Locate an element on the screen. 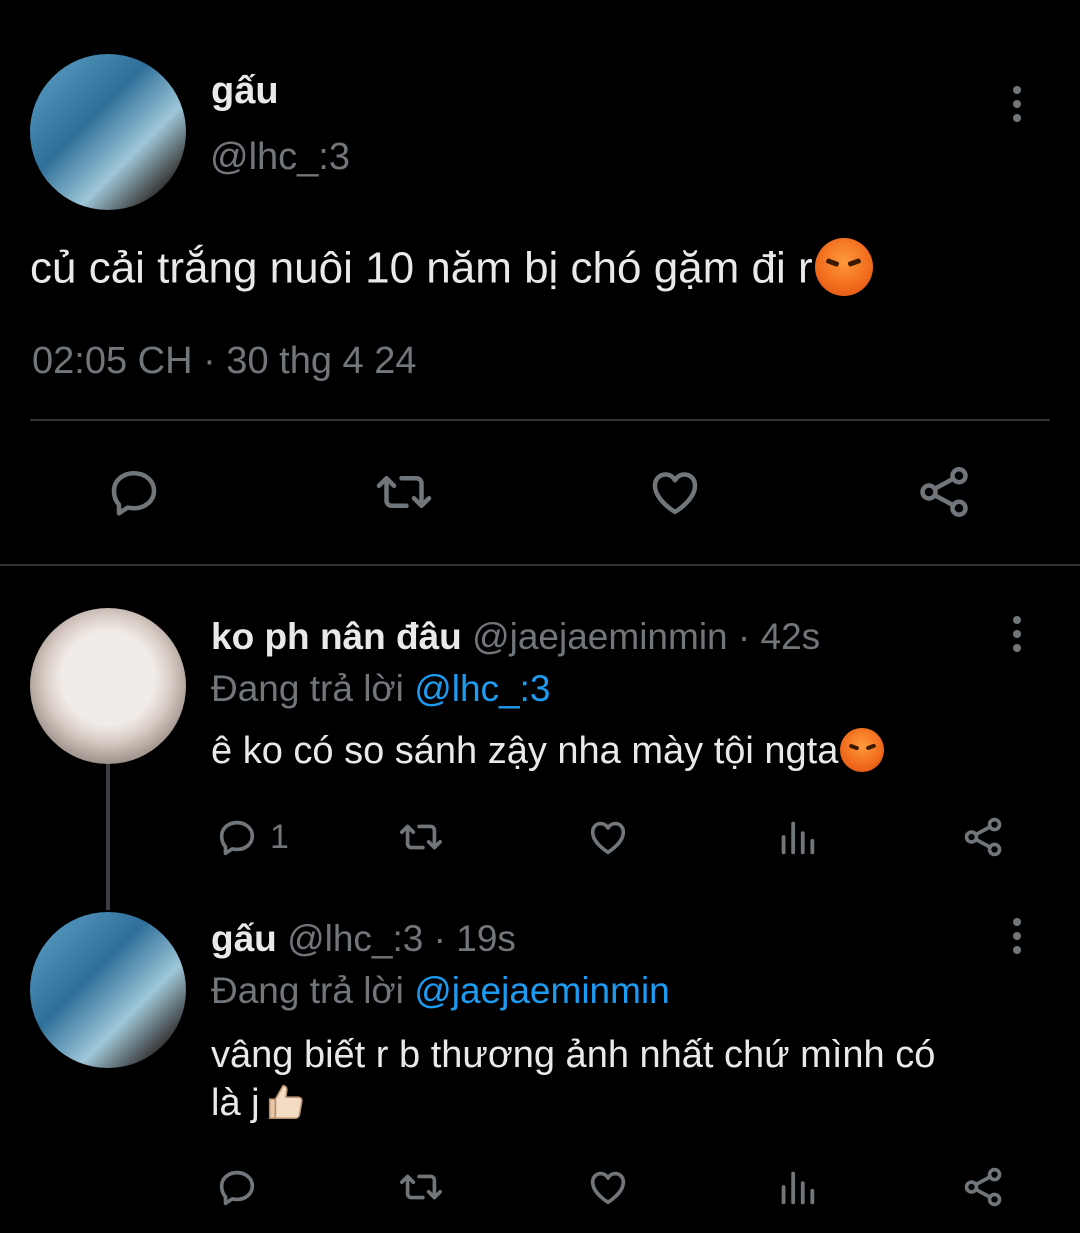 Image resolution: width=1080 pixels, height=1233 pixels. timestamp: 02:05 CH · 30 thg 4 24 is located at coordinates (224, 361).